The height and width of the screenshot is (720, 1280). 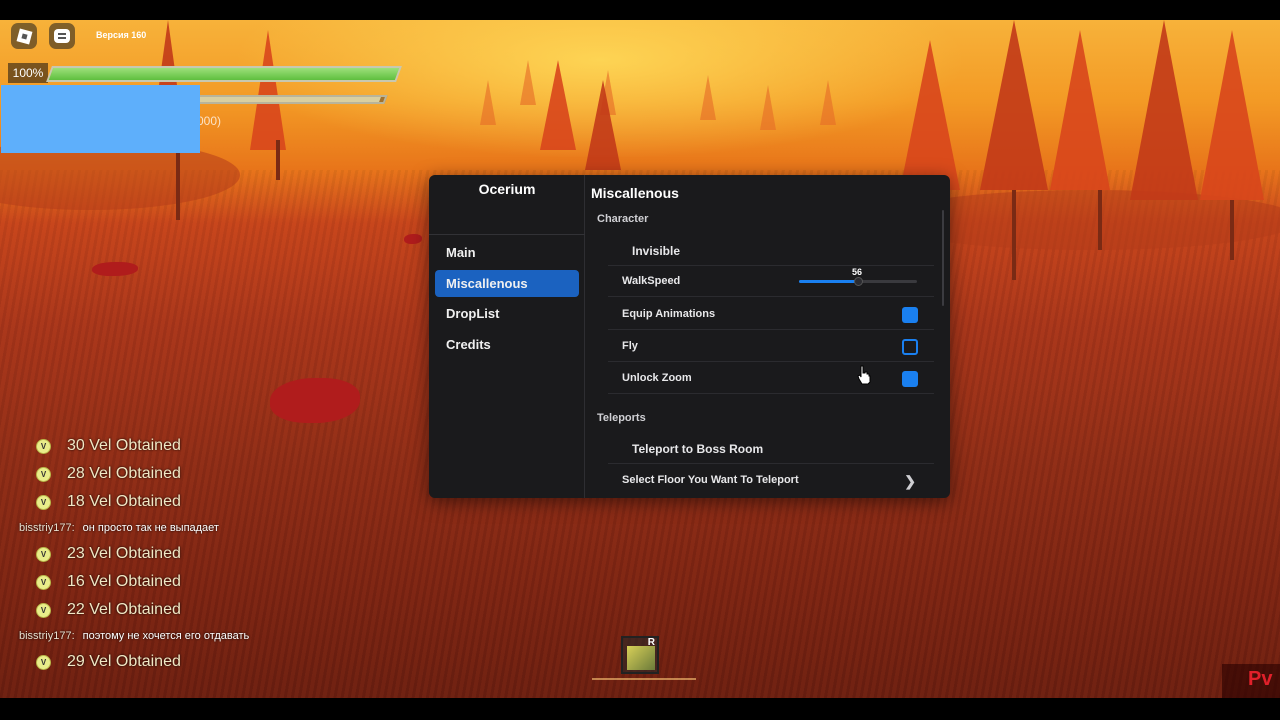 I want to click on menu-title: Ocerium, so click(x=507, y=189).